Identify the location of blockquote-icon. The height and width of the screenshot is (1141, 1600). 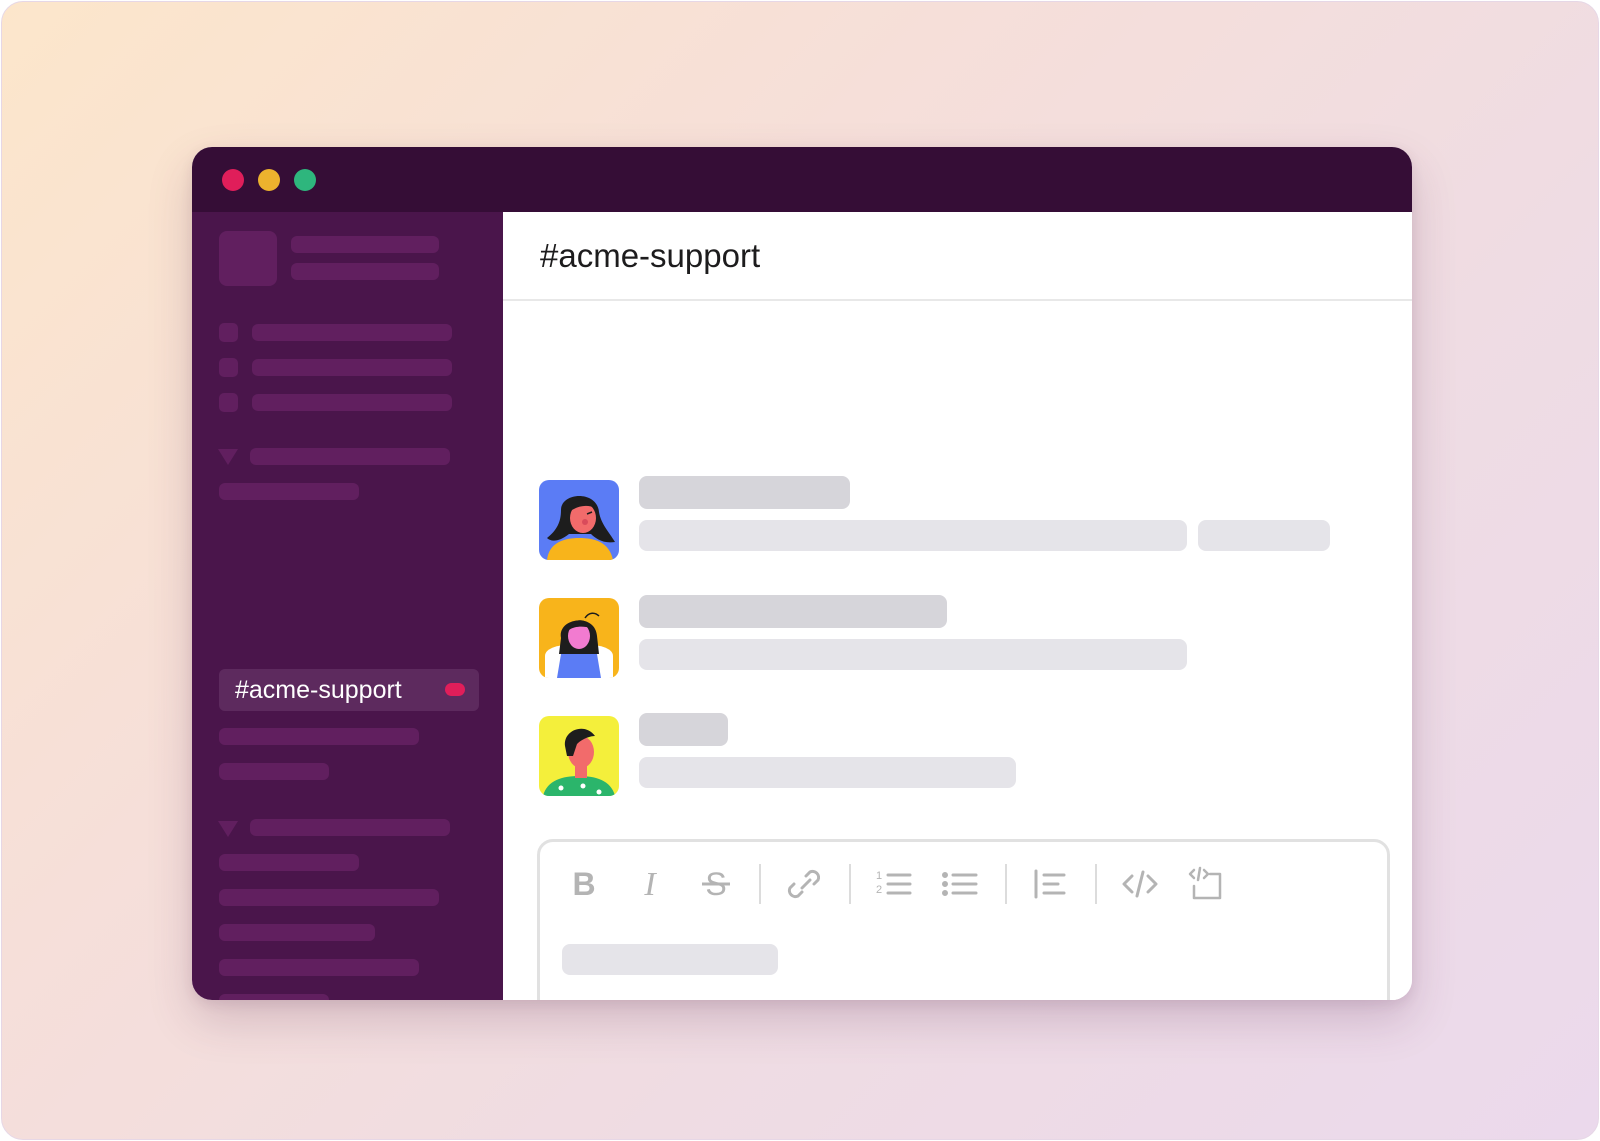
(1050, 884).